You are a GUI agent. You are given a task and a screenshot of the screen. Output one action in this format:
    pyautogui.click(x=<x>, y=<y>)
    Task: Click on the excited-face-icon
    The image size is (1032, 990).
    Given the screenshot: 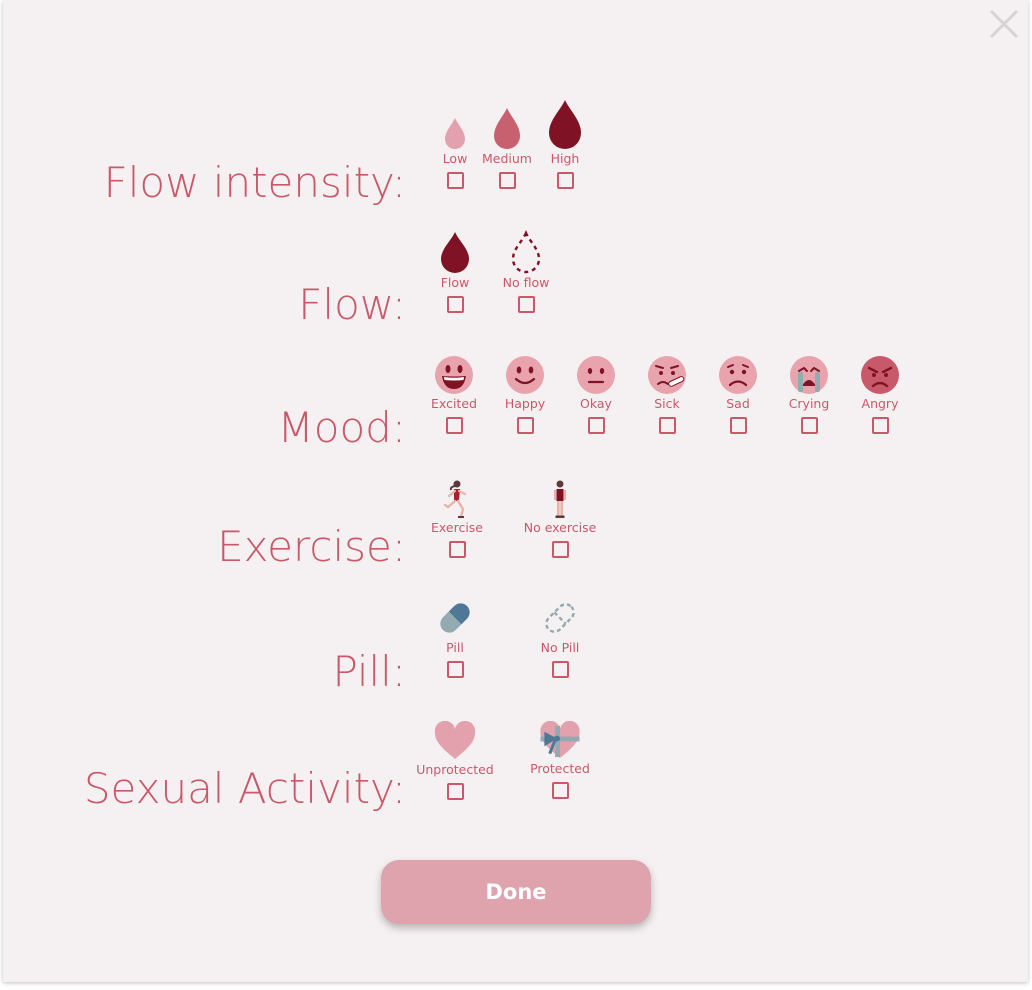 What is the action you would take?
    pyautogui.click(x=454, y=375)
    